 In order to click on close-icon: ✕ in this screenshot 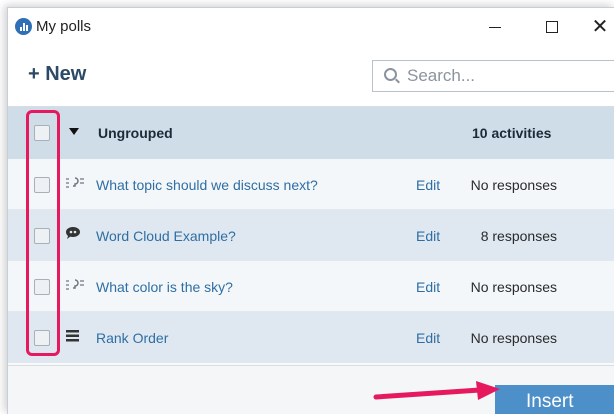, I will do `click(595, 27)`.